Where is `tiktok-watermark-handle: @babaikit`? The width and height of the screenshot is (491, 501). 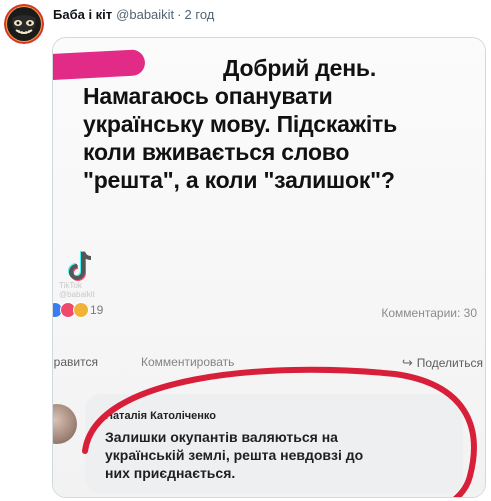 tiktok-watermark-handle: @babaikit is located at coordinates (77, 294).